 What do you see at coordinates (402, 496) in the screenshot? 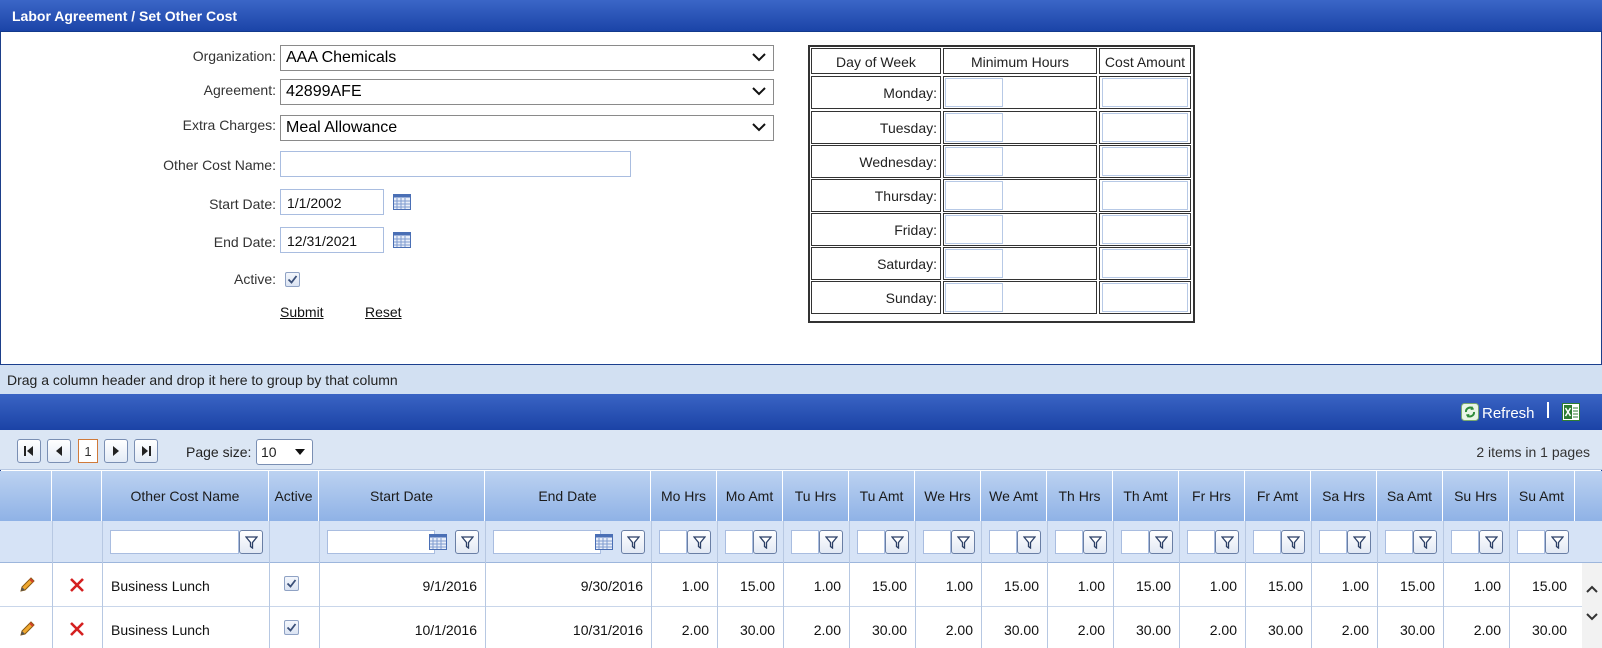
I see `column-header: Start Date` at bounding box center [402, 496].